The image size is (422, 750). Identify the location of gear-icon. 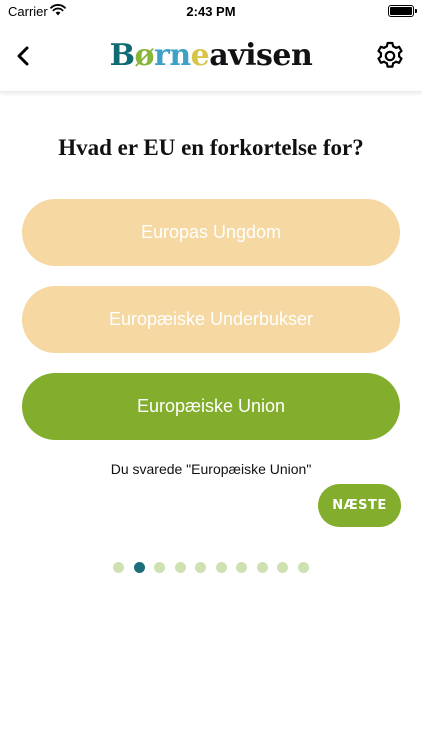
(390, 56).